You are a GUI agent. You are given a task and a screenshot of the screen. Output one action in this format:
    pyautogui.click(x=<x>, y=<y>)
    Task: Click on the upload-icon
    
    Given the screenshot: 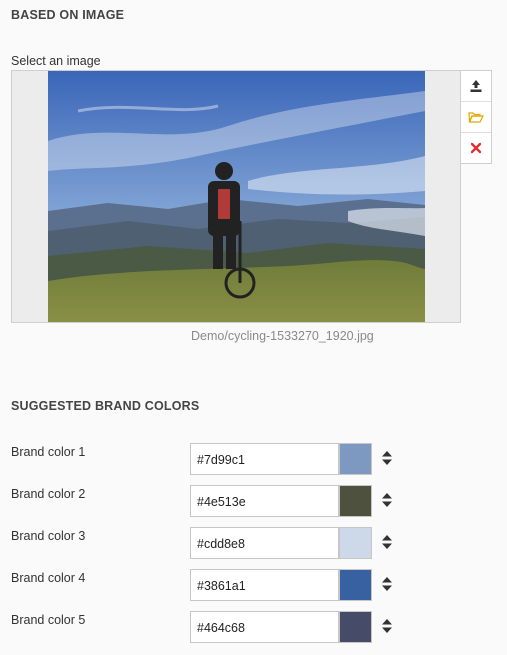 What is the action you would take?
    pyautogui.click(x=476, y=86)
    